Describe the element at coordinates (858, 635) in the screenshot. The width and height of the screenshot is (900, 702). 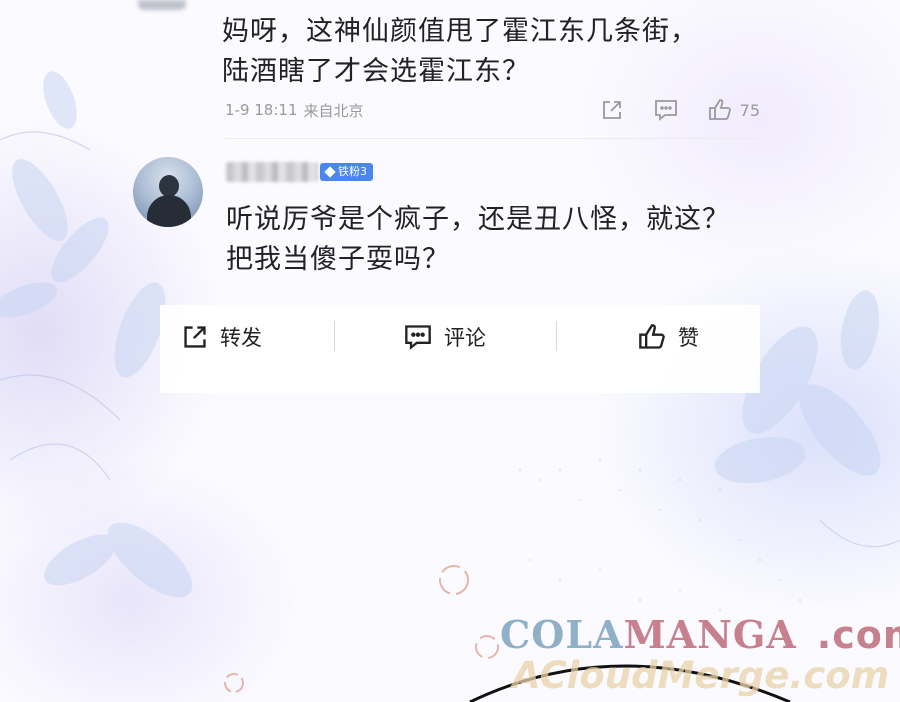
I see `watermark-com: .com` at that location.